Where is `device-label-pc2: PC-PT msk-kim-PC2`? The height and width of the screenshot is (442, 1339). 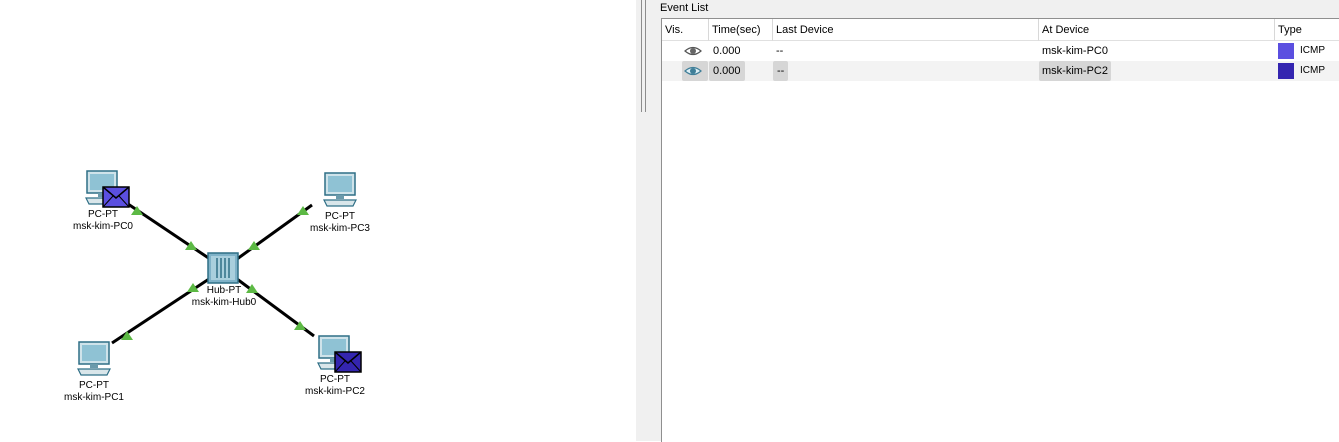 device-label-pc2: PC-PT msk-kim-PC2 is located at coordinates (335, 386).